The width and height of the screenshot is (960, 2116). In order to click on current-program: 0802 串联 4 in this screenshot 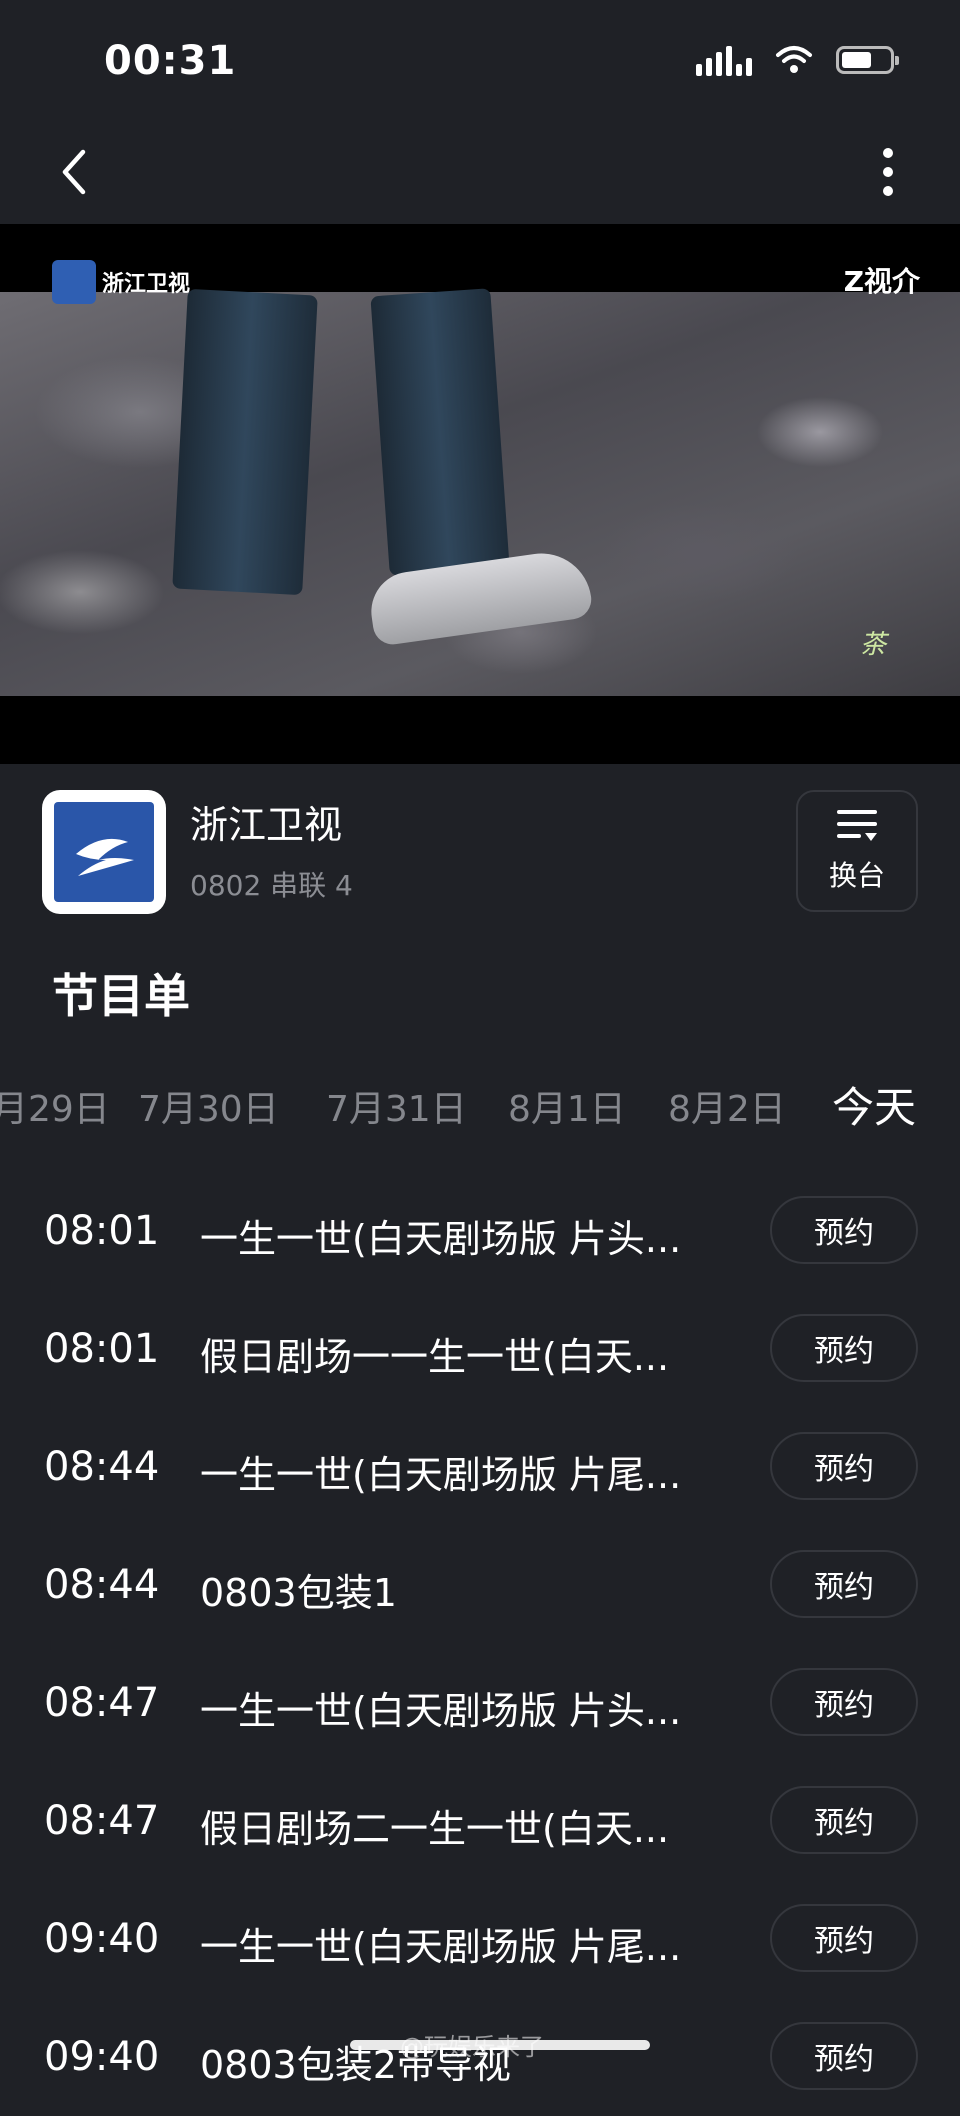, I will do `click(271, 885)`.